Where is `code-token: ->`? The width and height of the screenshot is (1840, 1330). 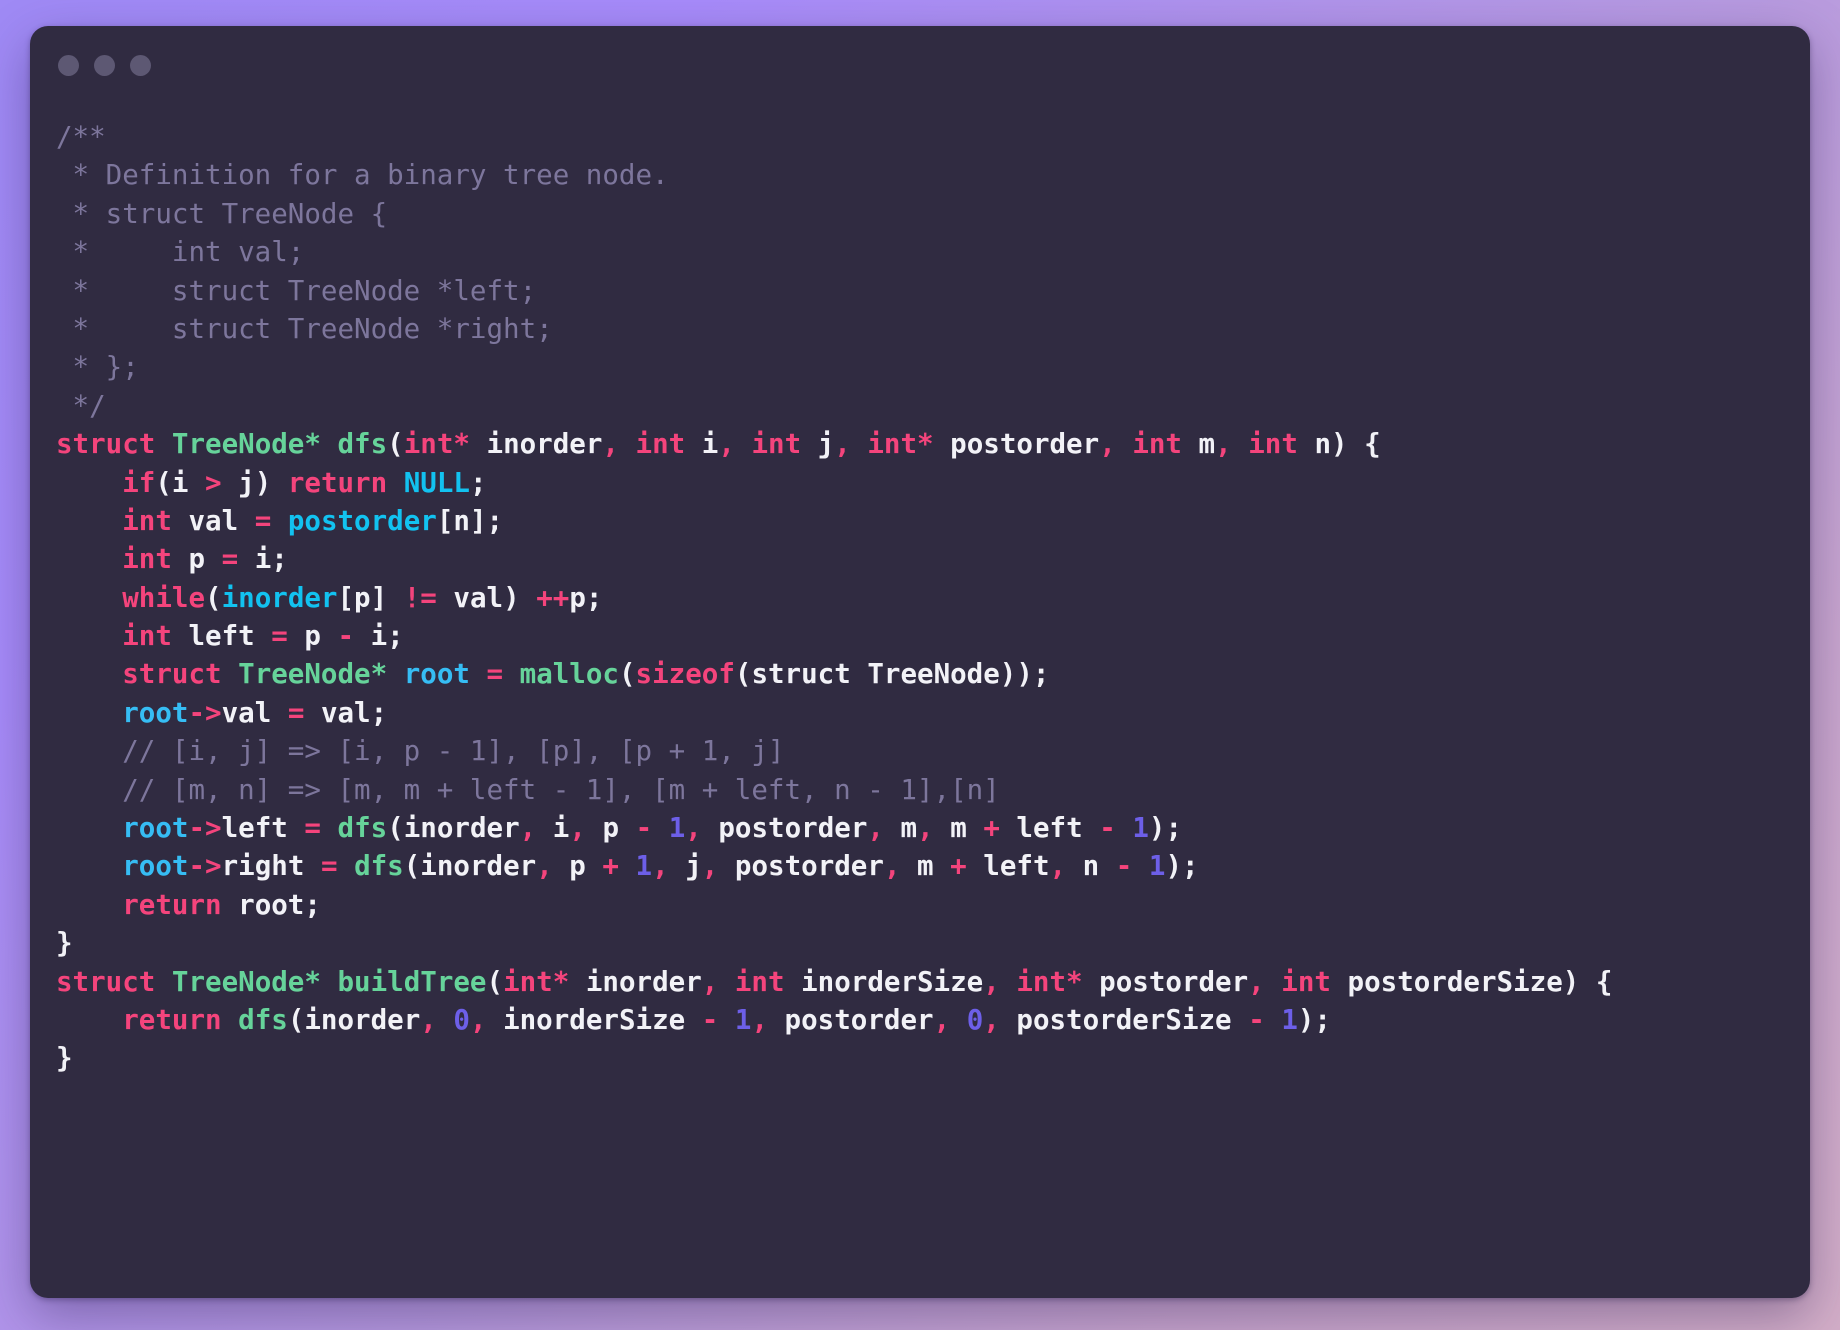 code-token: -> is located at coordinates (205, 866).